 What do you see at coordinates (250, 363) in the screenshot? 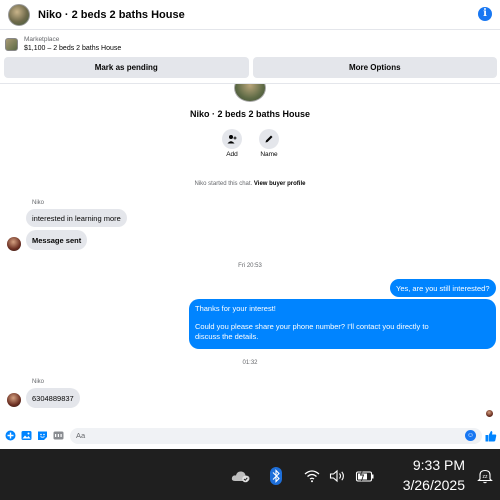
I see `timestamp: 01:32` at bounding box center [250, 363].